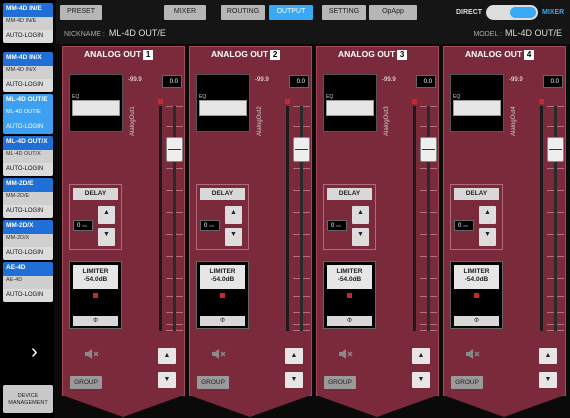 This screenshot has width=570, height=418. I want to click on channel-title-text: ANALOG OUT, so click(240, 54).